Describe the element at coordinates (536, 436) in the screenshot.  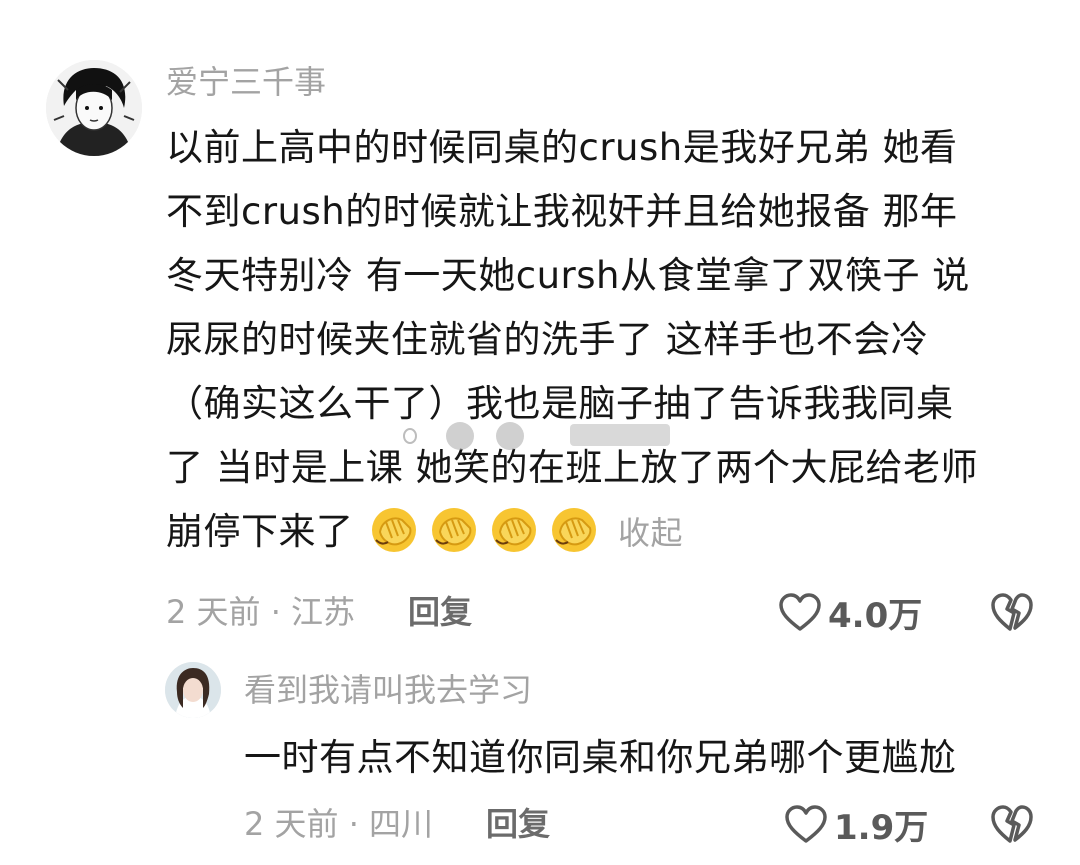
I see `watermark-overlay` at that location.